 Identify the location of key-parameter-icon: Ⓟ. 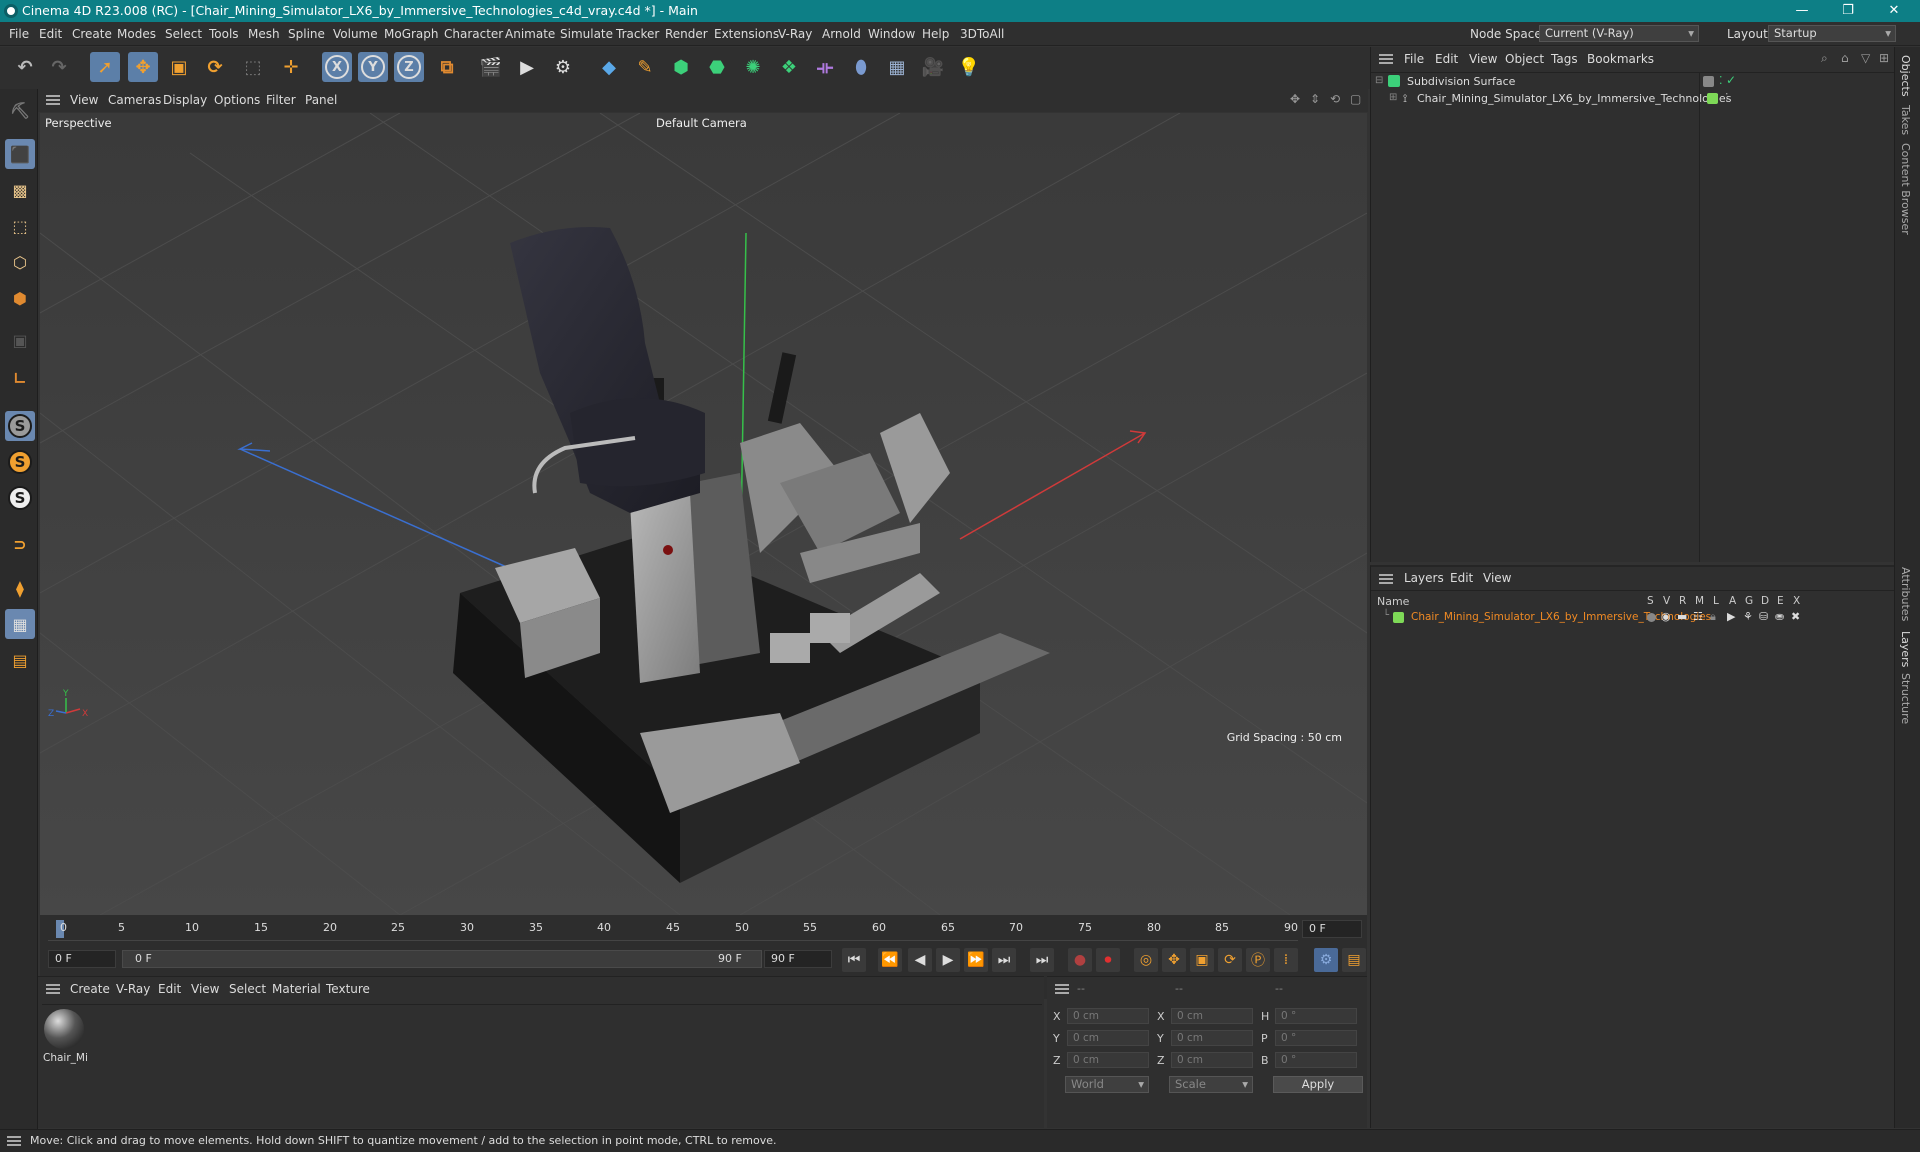
(1258, 960).